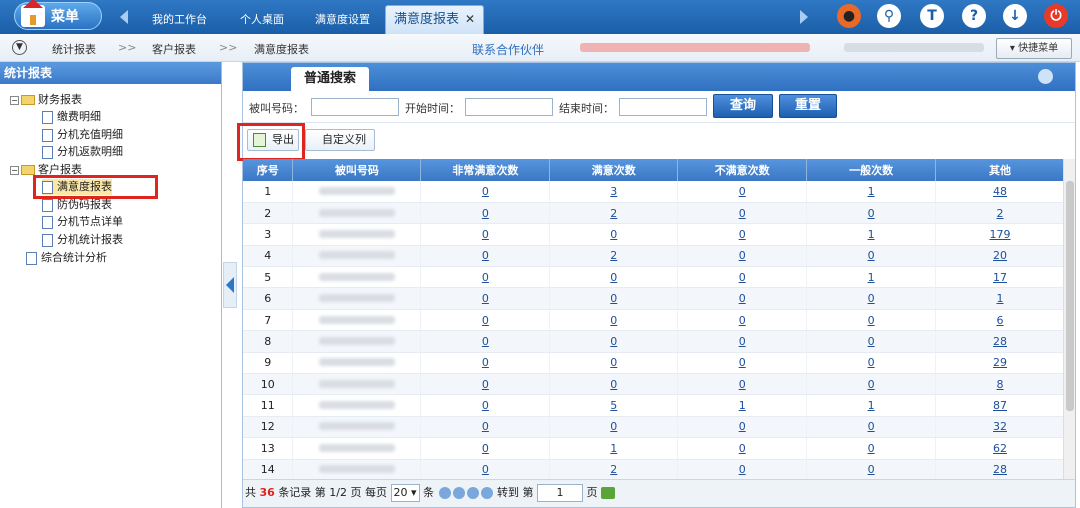 The image size is (1080, 508). I want to click on reset-button: 重置, so click(808, 106).